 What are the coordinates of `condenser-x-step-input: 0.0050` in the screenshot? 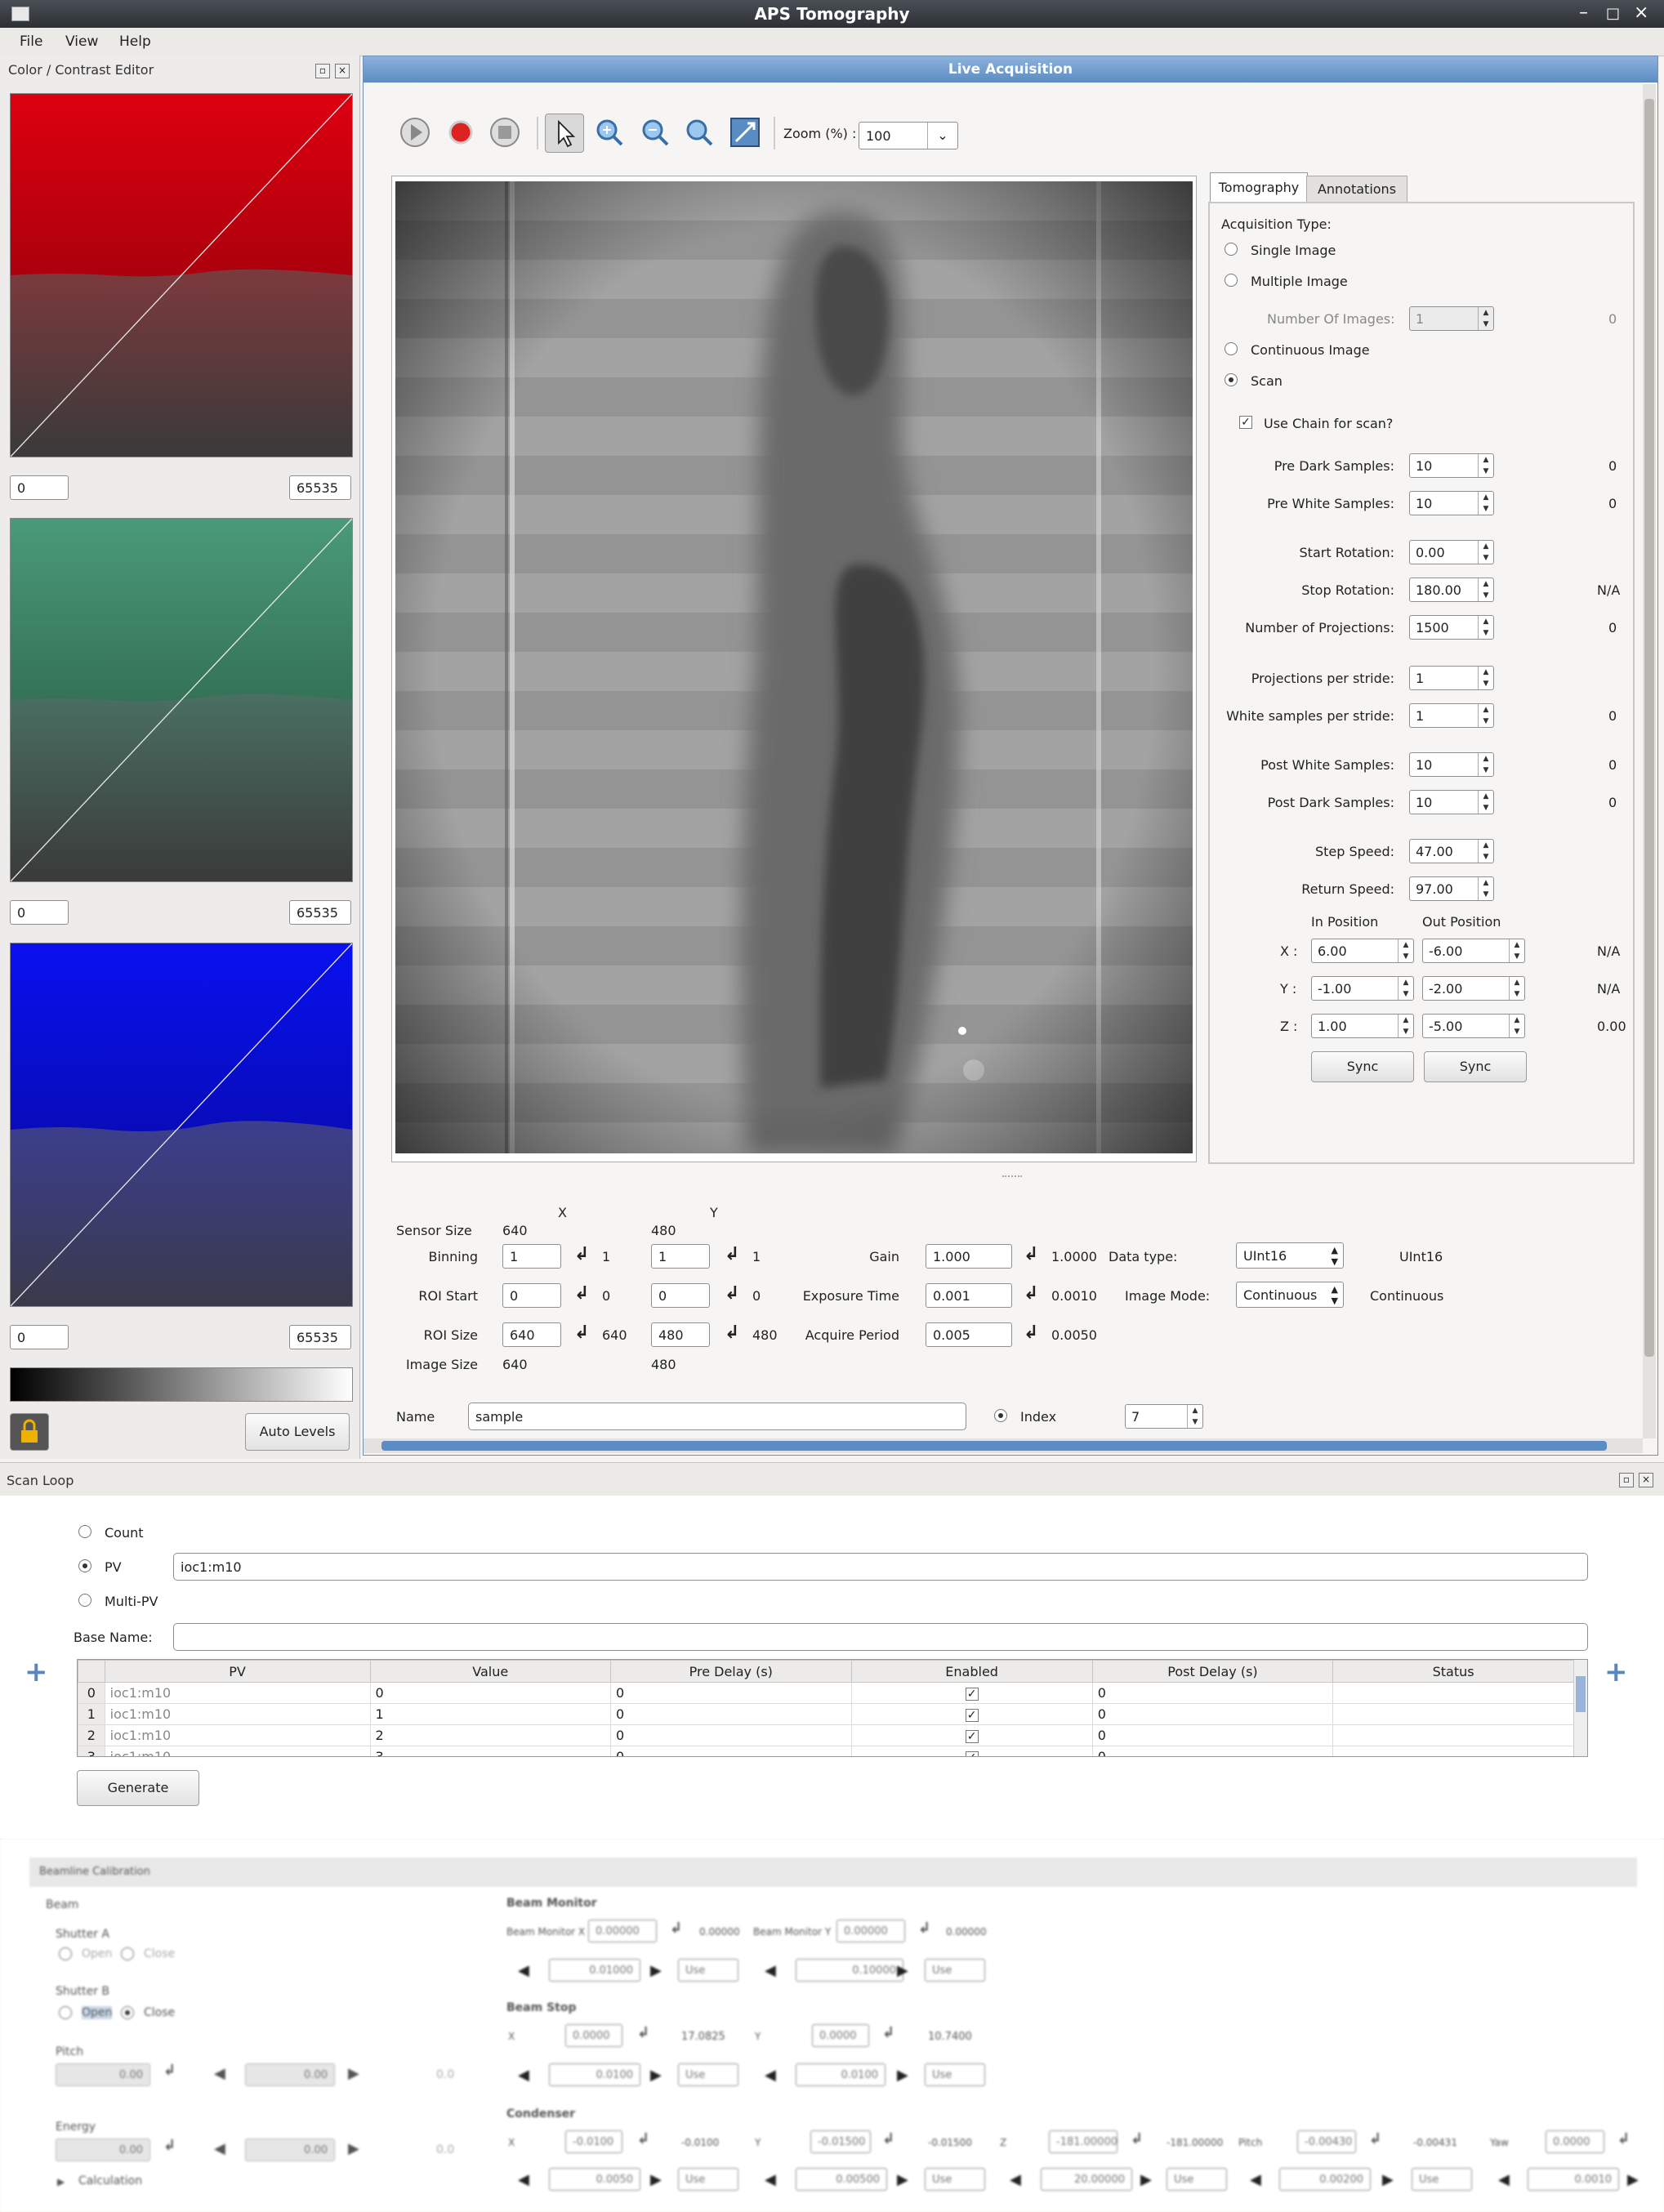 It's located at (594, 2179).